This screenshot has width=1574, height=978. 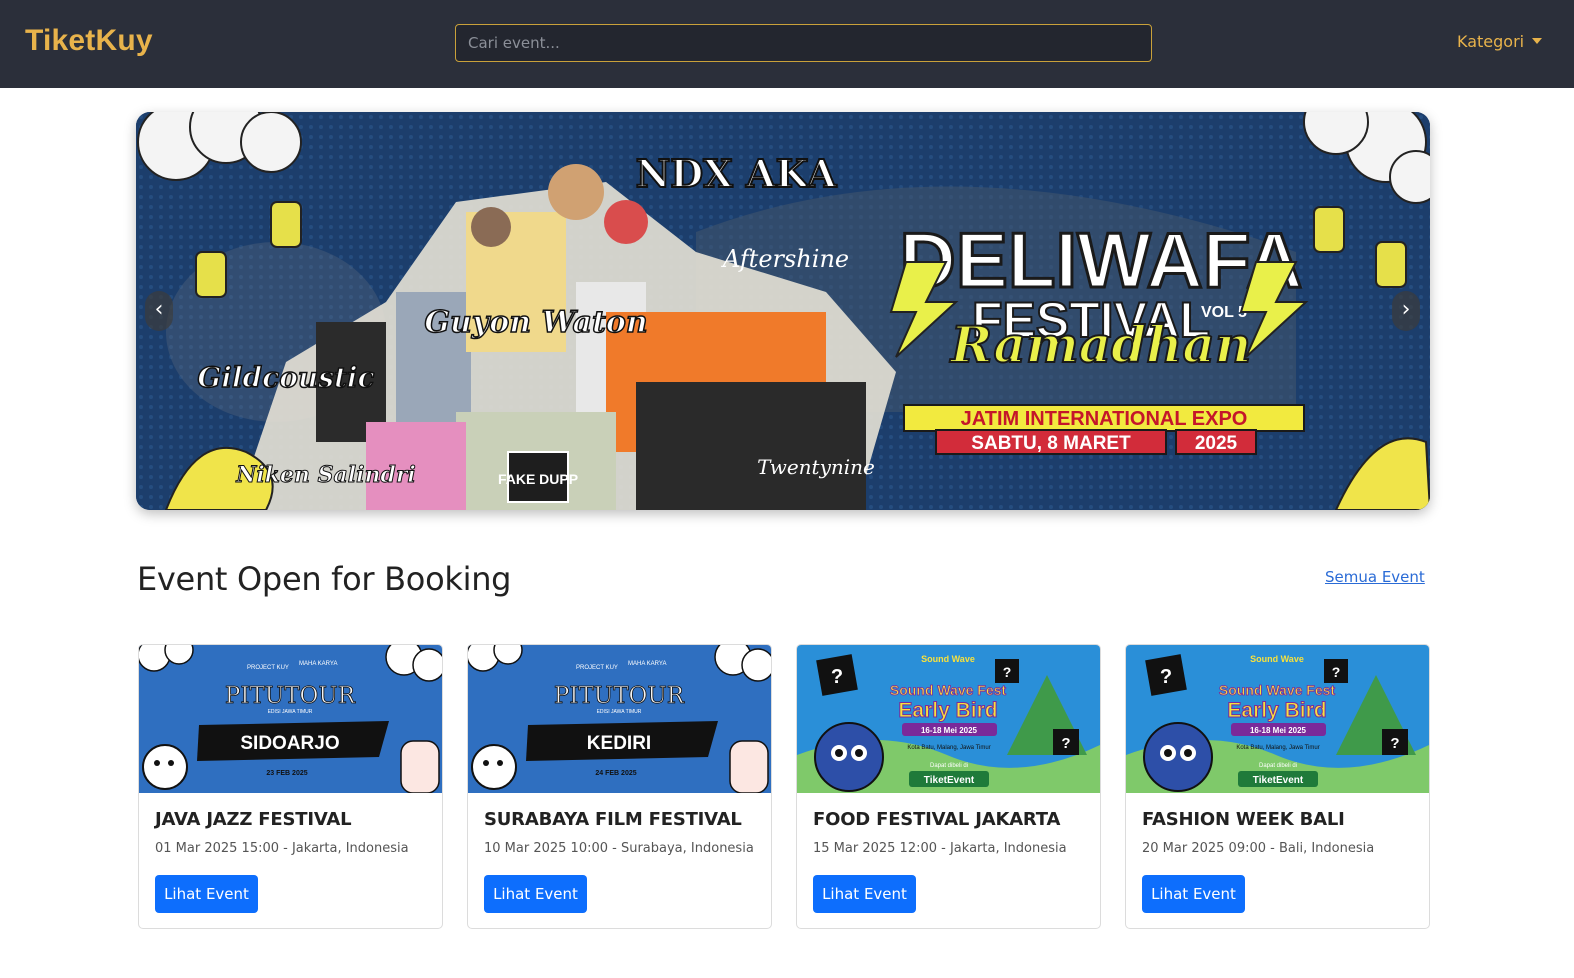 What do you see at coordinates (816, 467) in the screenshot?
I see `lineup-6: Twentynine` at bounding box center [816, 467].